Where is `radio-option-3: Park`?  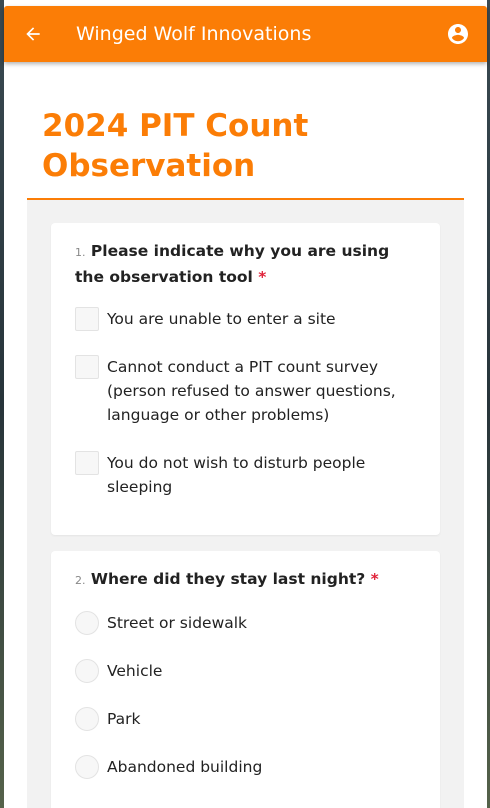 radio-option-3: Park is located at coordinates (245, 719).